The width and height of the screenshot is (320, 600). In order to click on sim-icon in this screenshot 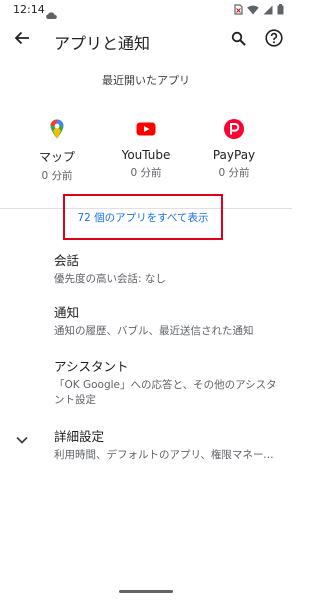, I will do `click(238, 9)`.